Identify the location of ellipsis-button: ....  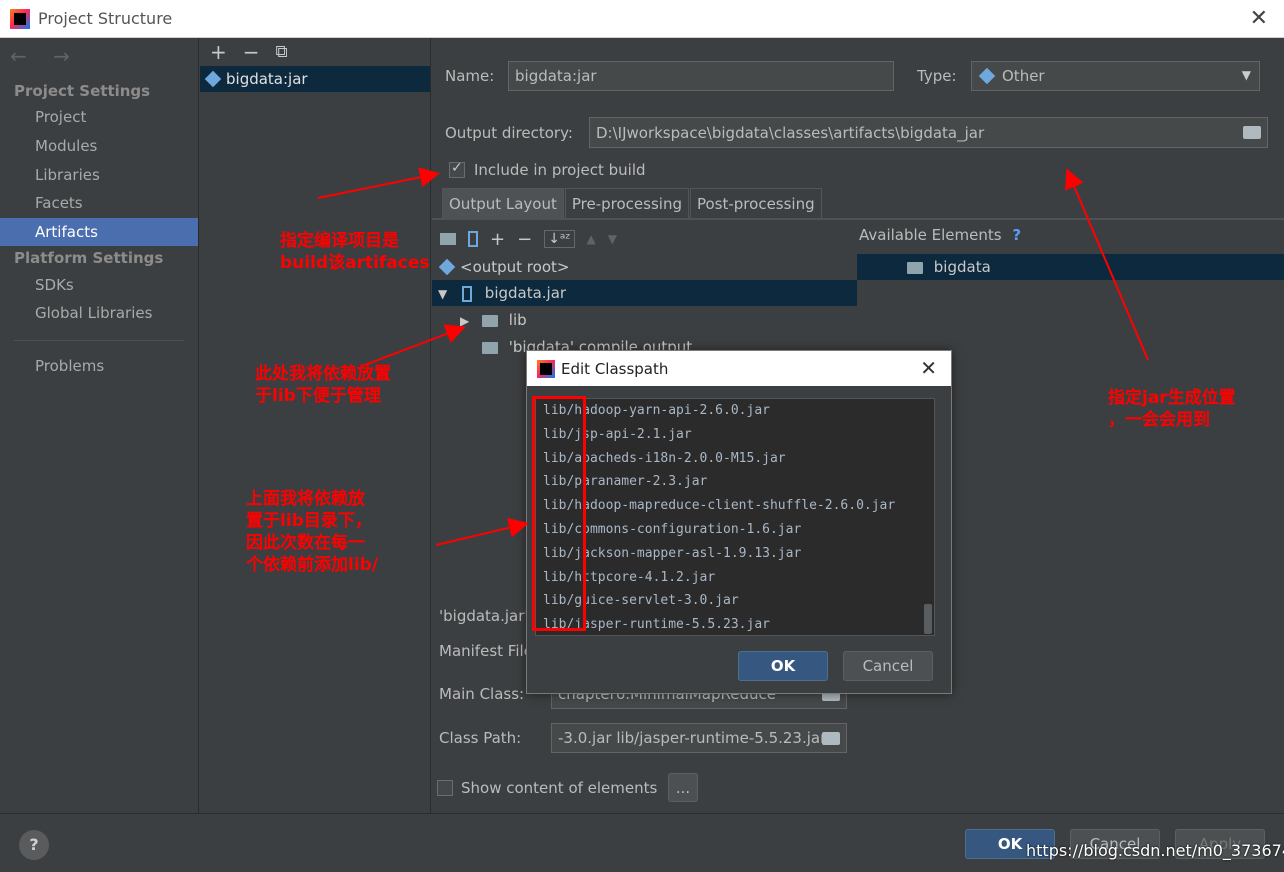
(683, 787).